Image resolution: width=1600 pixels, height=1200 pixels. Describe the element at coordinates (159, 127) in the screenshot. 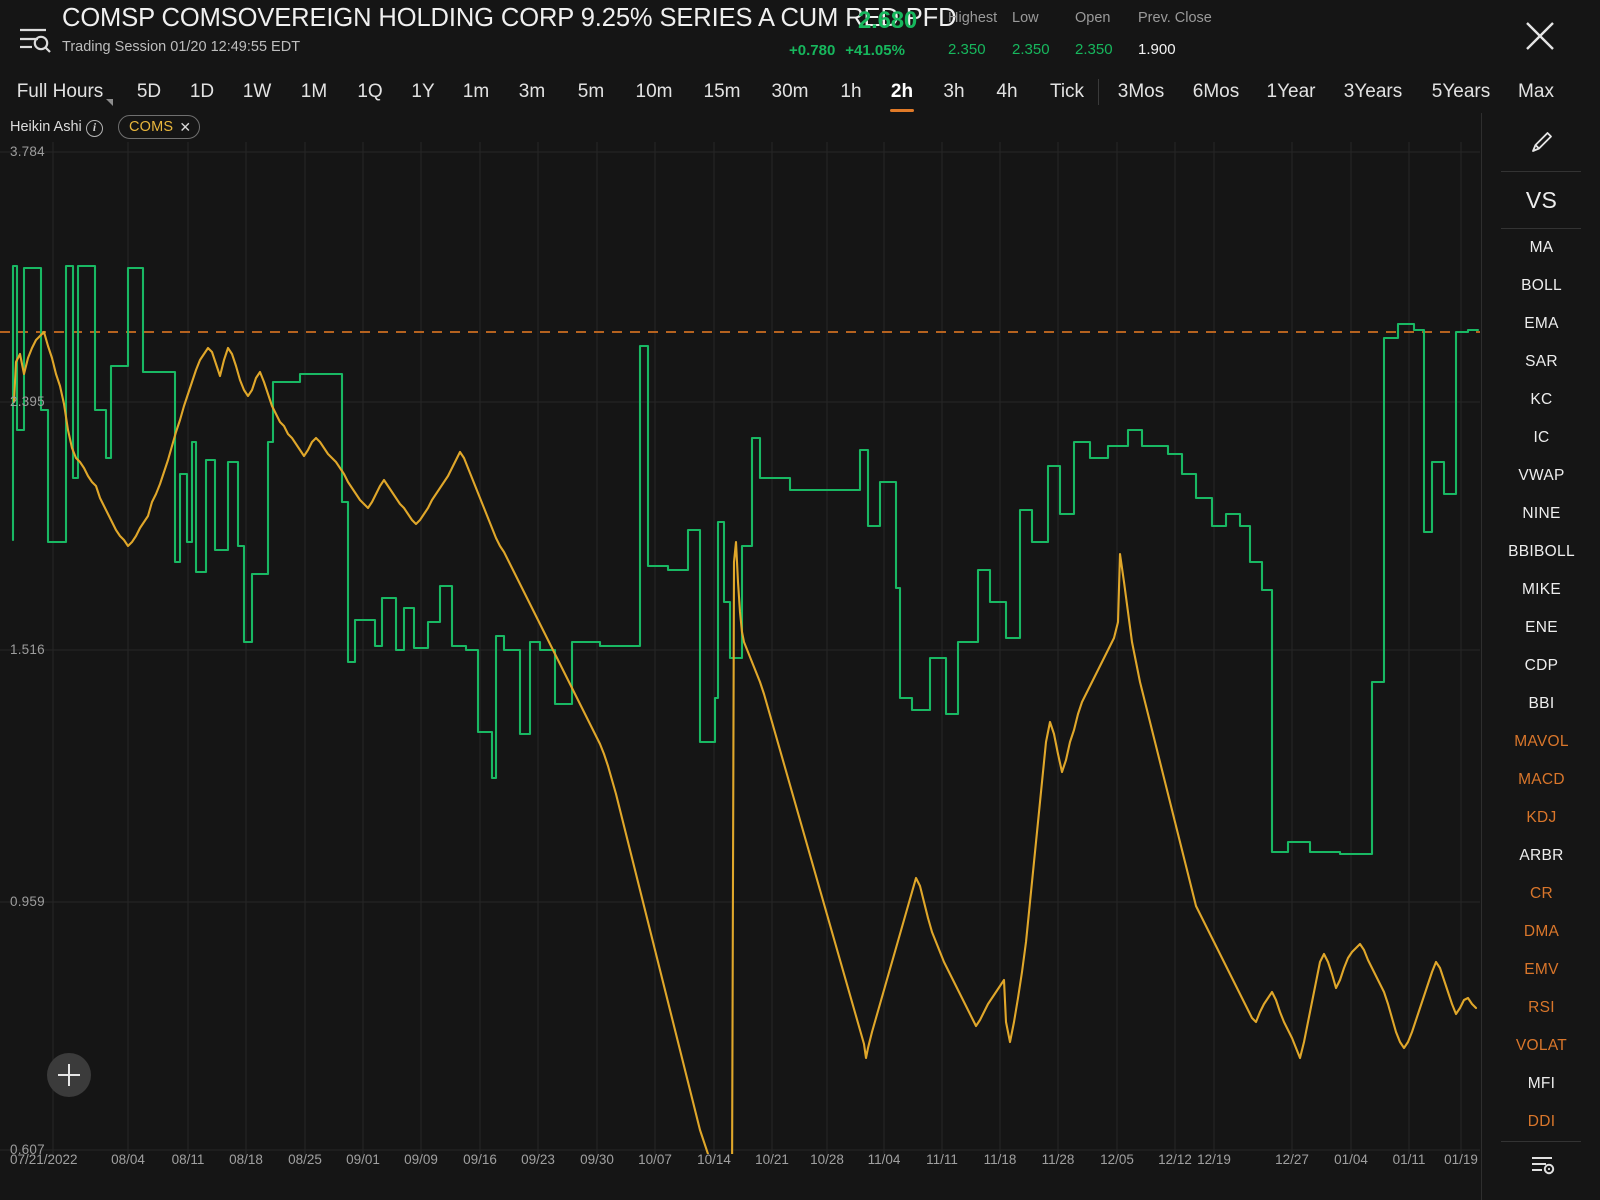

I see `compare-symbol-chip: COMS ✕` at that location.